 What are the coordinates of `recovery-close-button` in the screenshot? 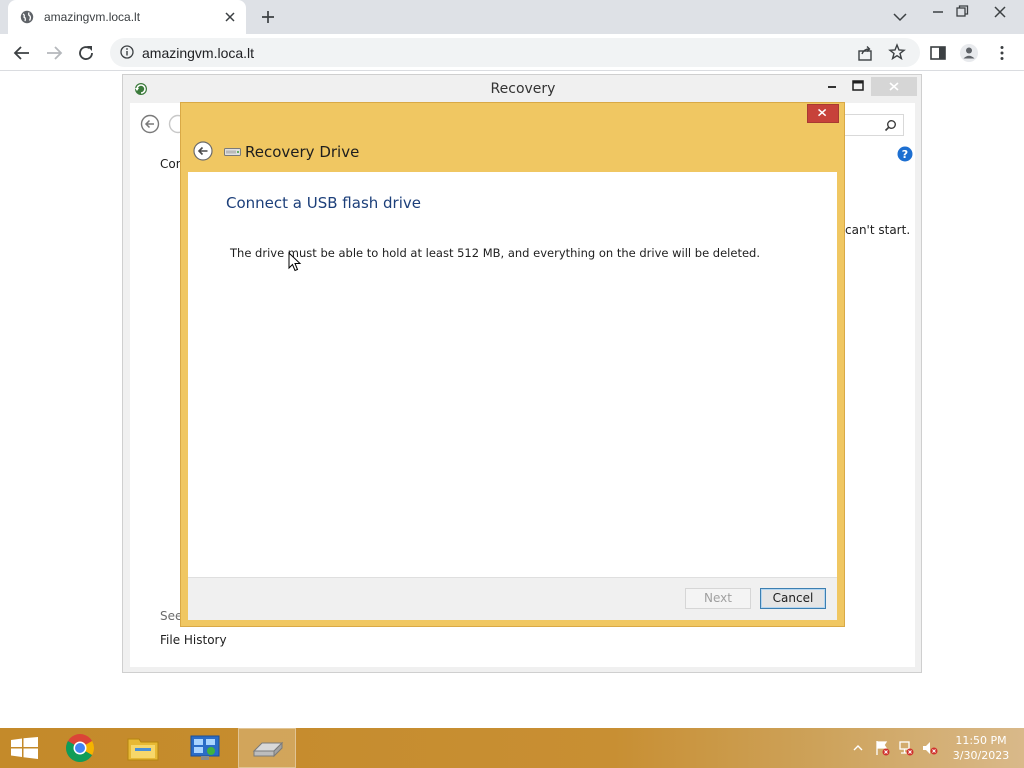 It's located at (894, 86).